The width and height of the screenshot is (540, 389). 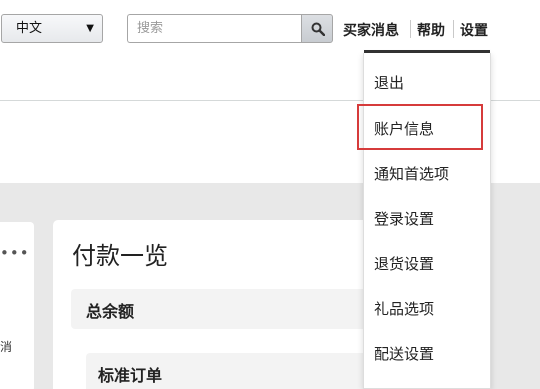 I want to click on search-button, so click(x=317, y=28).